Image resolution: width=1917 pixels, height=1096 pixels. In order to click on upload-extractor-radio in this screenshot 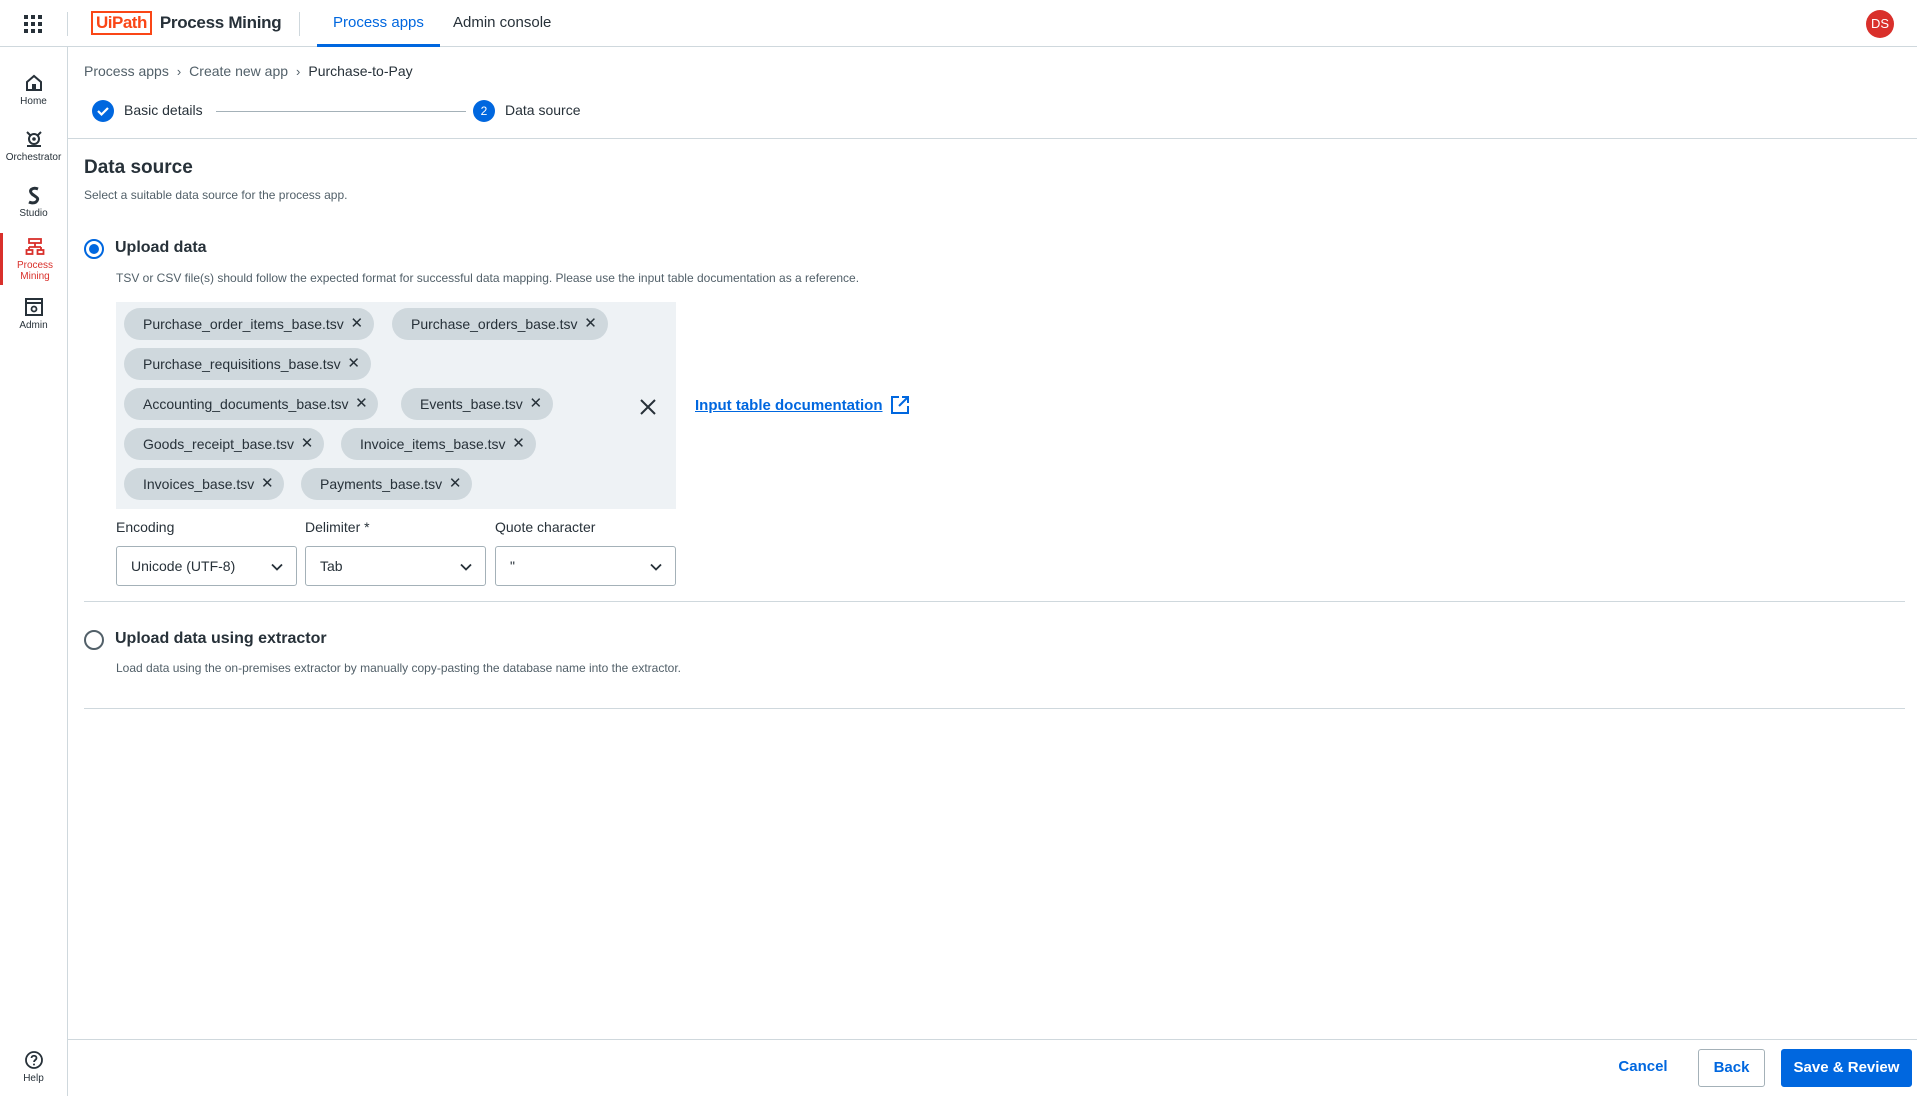, I will do `click(94, 640)`.